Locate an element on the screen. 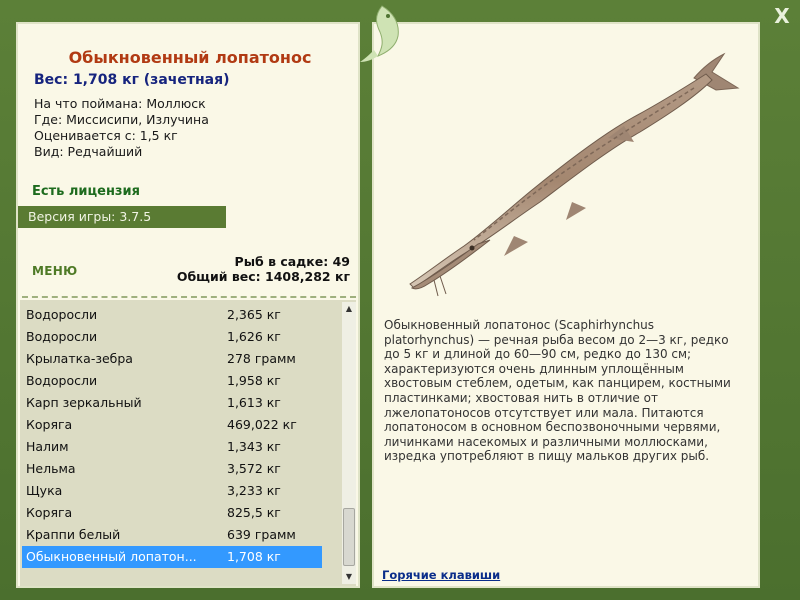 The image size is (800, 600). catch-weight: 1,343 кг is located at coordinates (254, 446).